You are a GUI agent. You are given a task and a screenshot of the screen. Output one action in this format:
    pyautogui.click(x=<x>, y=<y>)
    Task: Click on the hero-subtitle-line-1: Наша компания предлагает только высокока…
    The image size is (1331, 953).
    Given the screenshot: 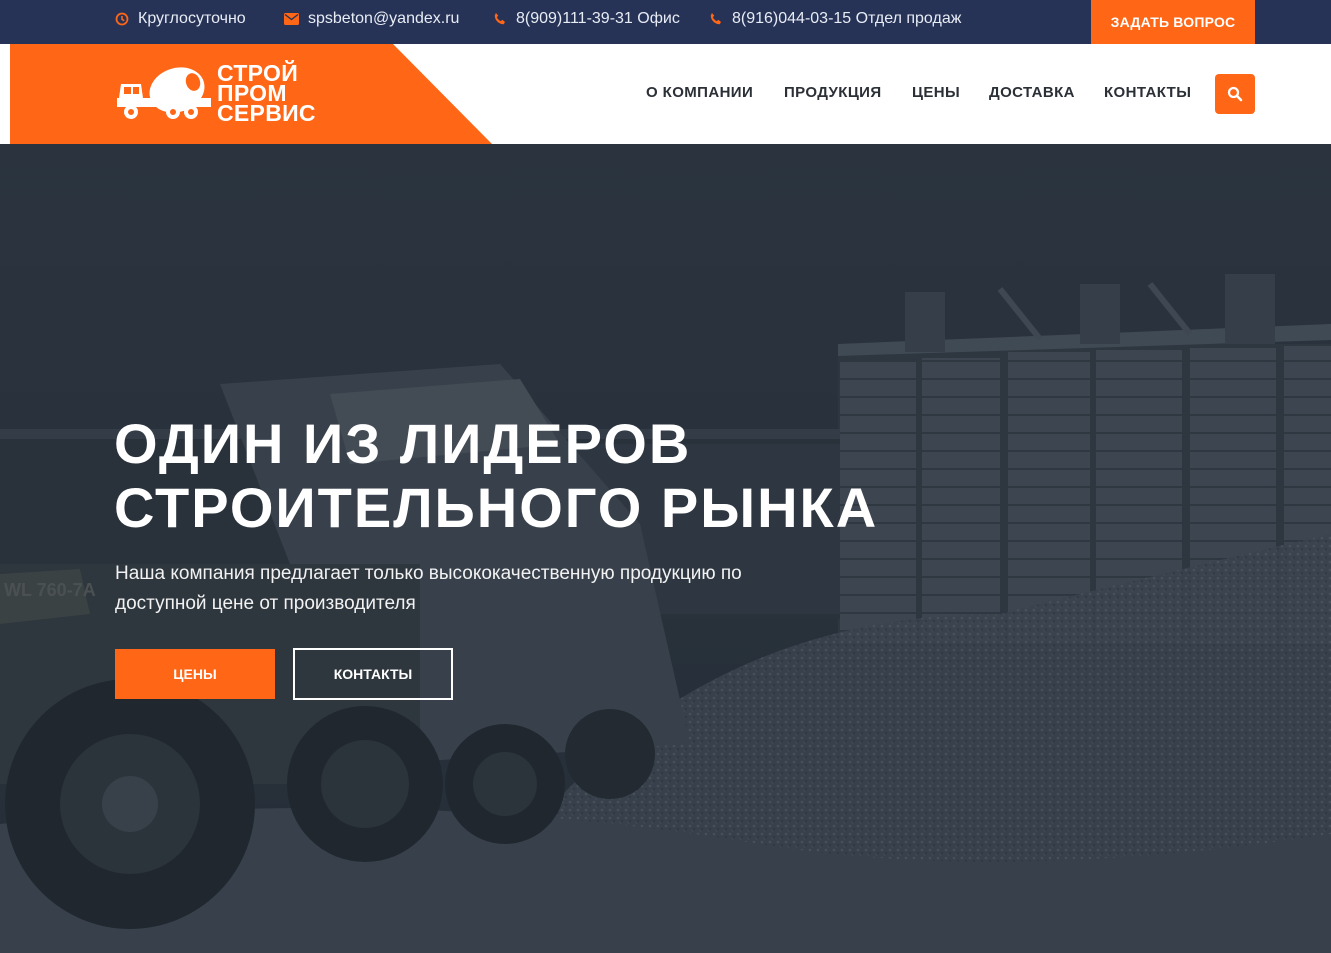 What is the action you would take?
    pyautogui.click(x=428, y=573)
    